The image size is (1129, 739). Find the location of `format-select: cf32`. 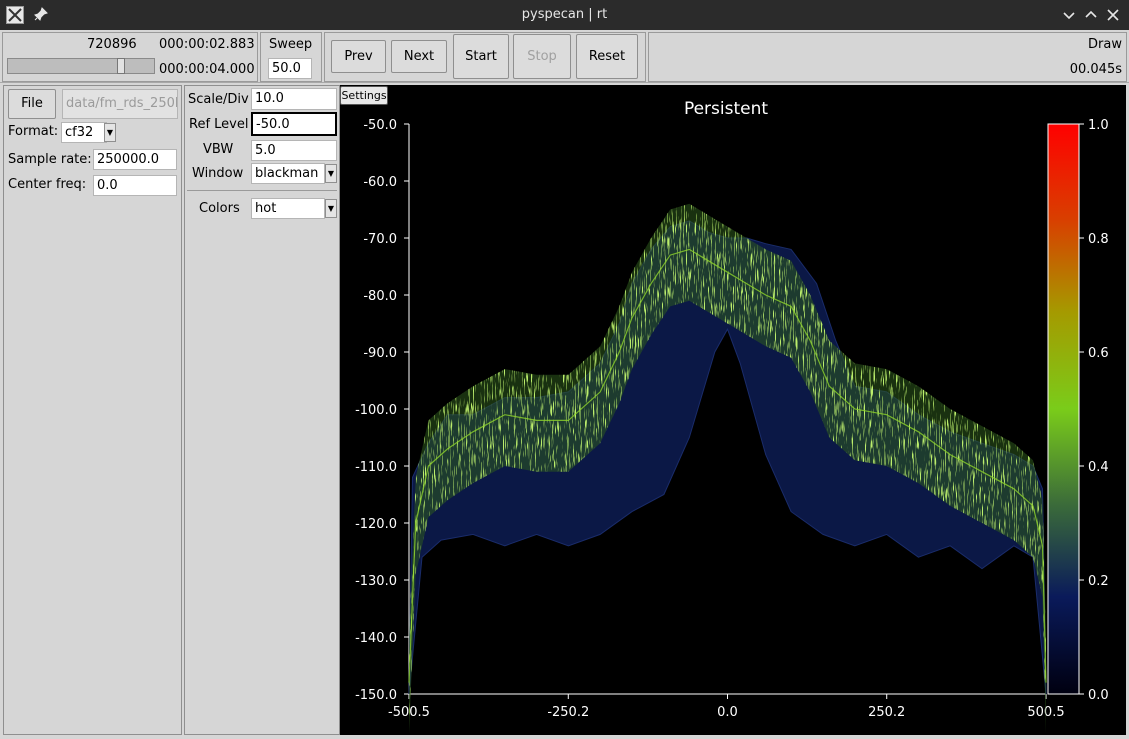

format-select: cf32 is located at coordinates (84, 132).